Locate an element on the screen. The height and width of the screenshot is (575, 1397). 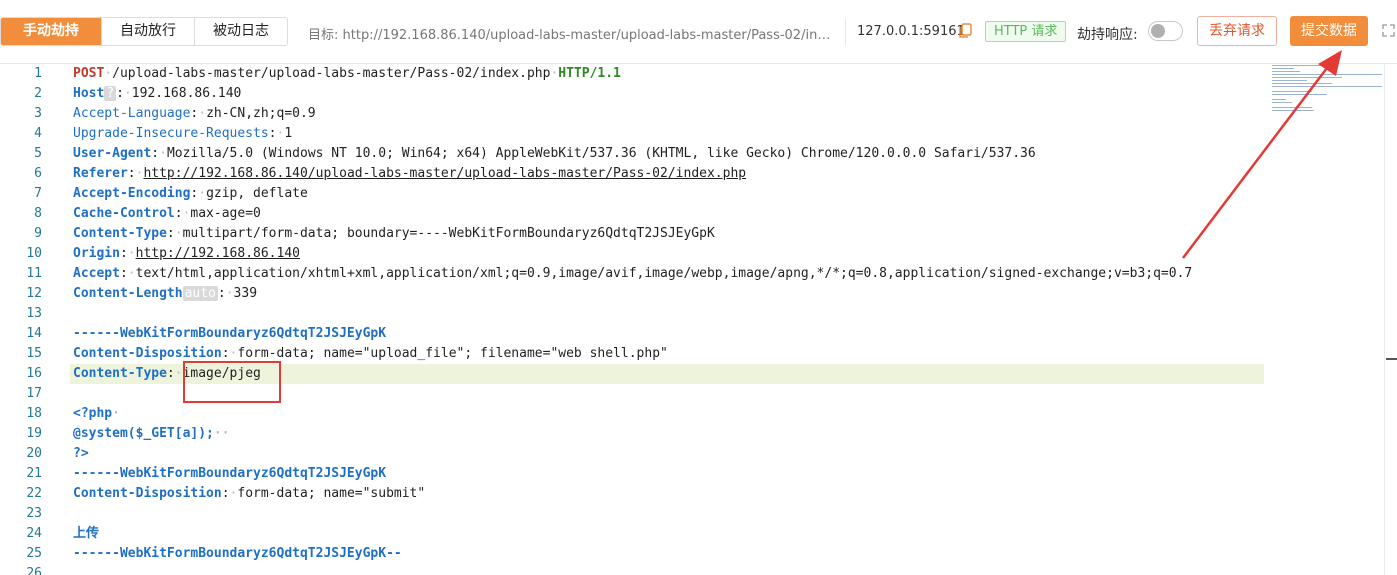
code-line-20: ?> is located at coordinates (81, 454).